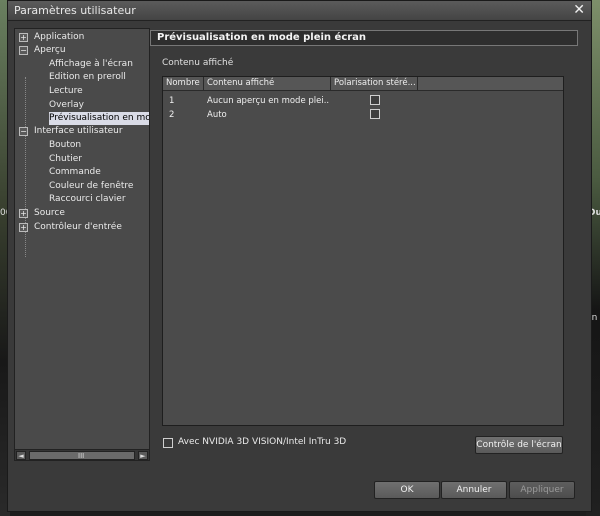 The height and width of the screenshot is (516, 600). Describe the element at coordinates (407, 490) in the screenshot. I see `ok-button: OK` at that location.